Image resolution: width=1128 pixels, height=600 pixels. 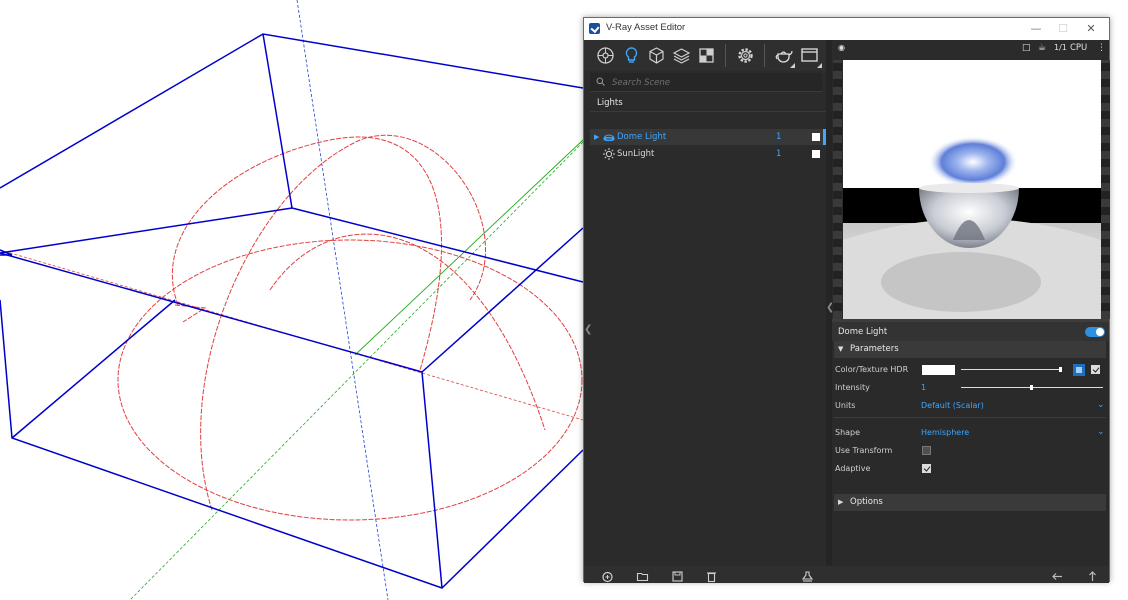 What do you see at coordinates (945, 432) in the screenshot?
I see `shape-dropdown: Hemisphere` at bounding box center [945, 432].